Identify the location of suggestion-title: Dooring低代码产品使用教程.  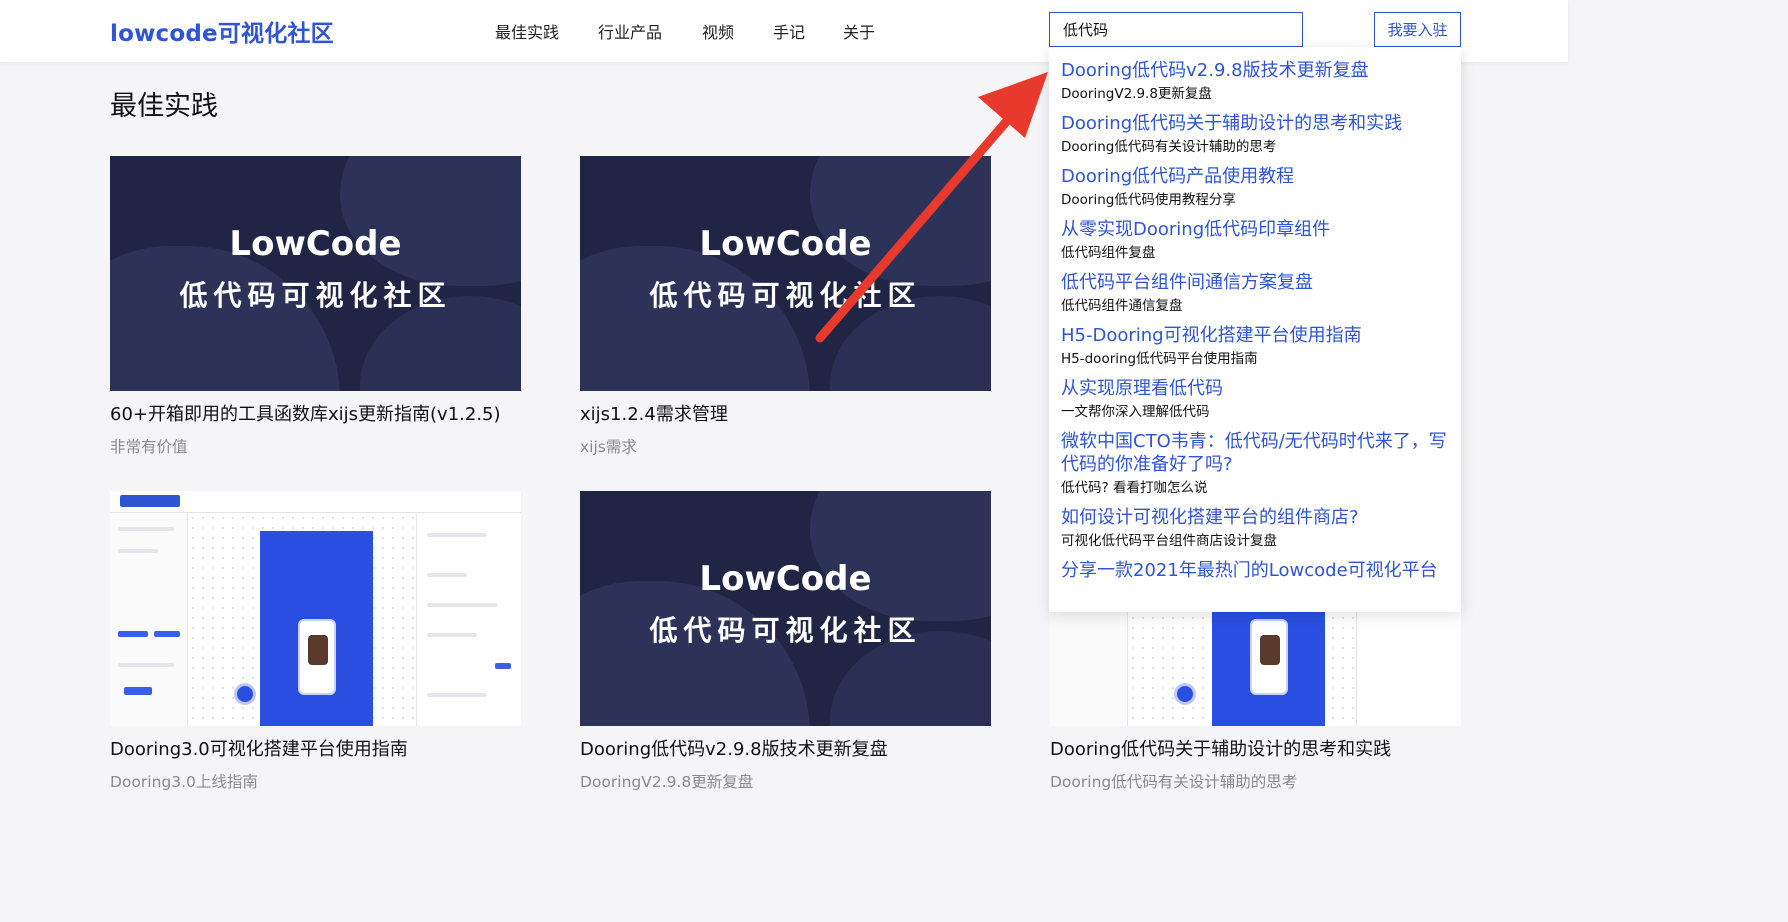
(1255, 176).